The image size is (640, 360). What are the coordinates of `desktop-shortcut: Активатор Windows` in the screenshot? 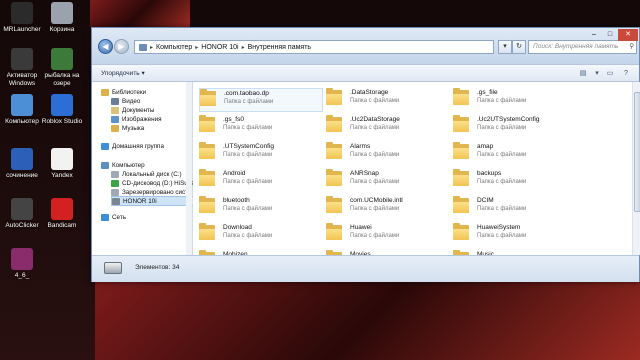 It's located at (22, 68).